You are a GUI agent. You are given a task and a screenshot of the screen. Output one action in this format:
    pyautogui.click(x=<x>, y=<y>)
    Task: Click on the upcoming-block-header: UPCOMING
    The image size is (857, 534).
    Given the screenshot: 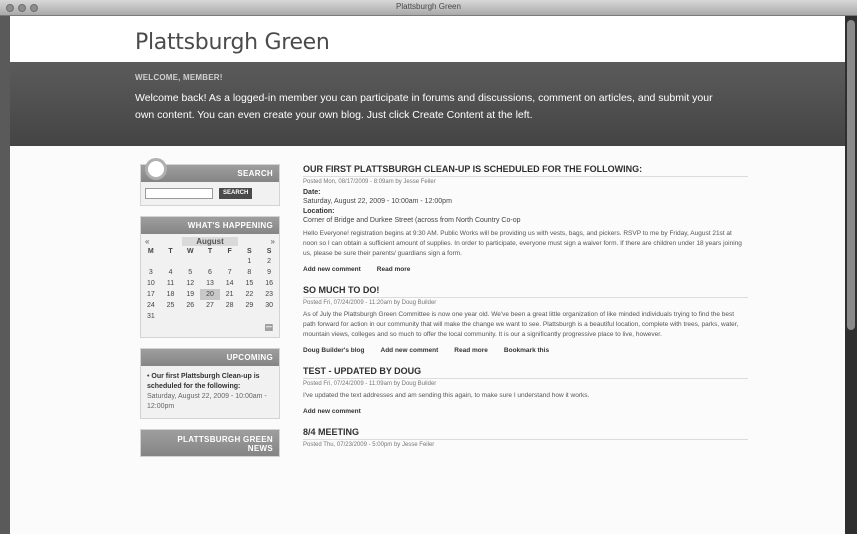 What is the action you would take?
    pyautogui.click(x=210, y=357)
    